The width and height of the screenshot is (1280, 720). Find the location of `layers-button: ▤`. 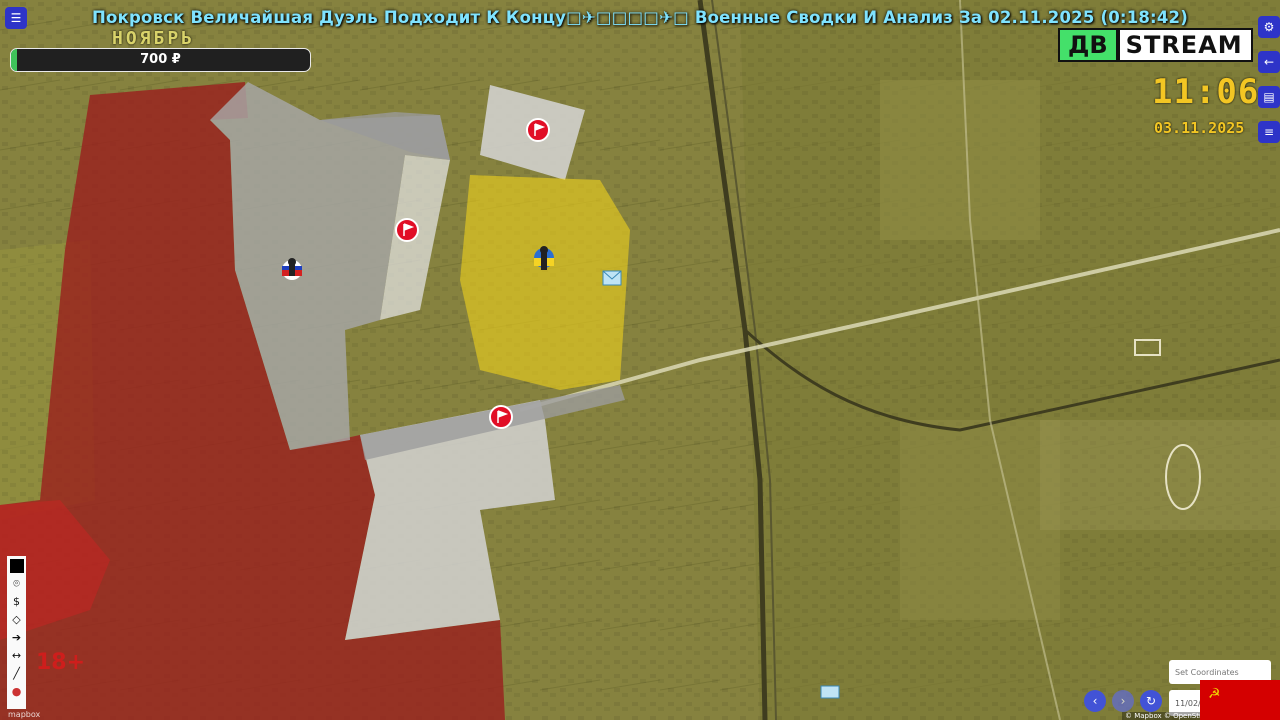

layers-button: ▤ is located at coordinates (1269, 97).